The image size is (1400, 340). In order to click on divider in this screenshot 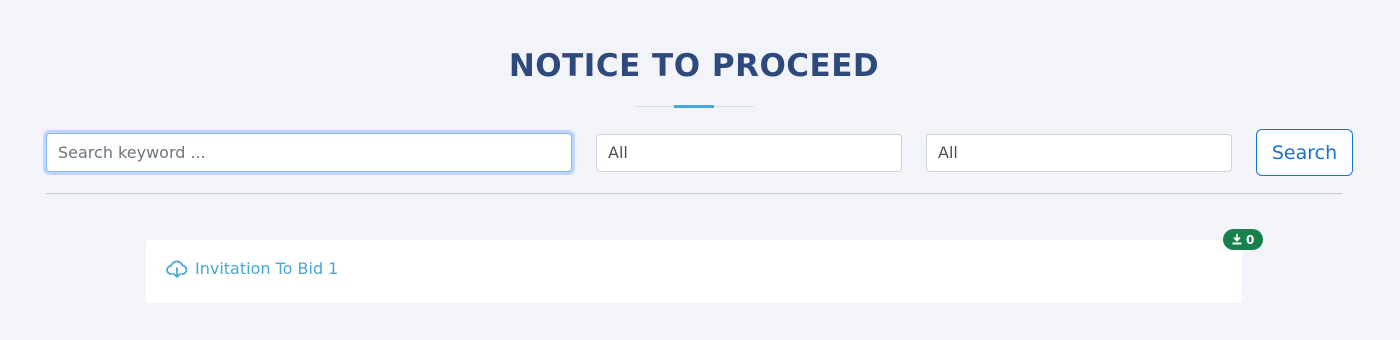, I will do `click(694, 193)`.